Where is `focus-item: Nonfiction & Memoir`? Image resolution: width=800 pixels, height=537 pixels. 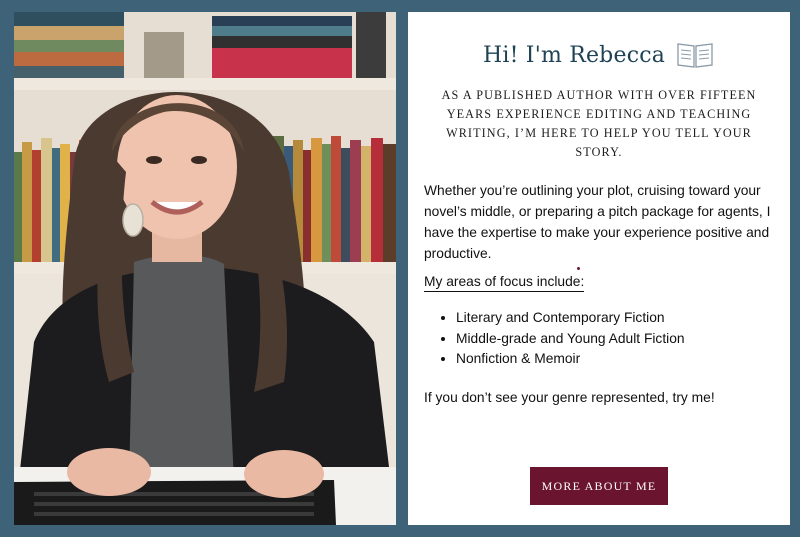
focus-item: Nonfiction & Memoir is located at coordinates (615, 359).